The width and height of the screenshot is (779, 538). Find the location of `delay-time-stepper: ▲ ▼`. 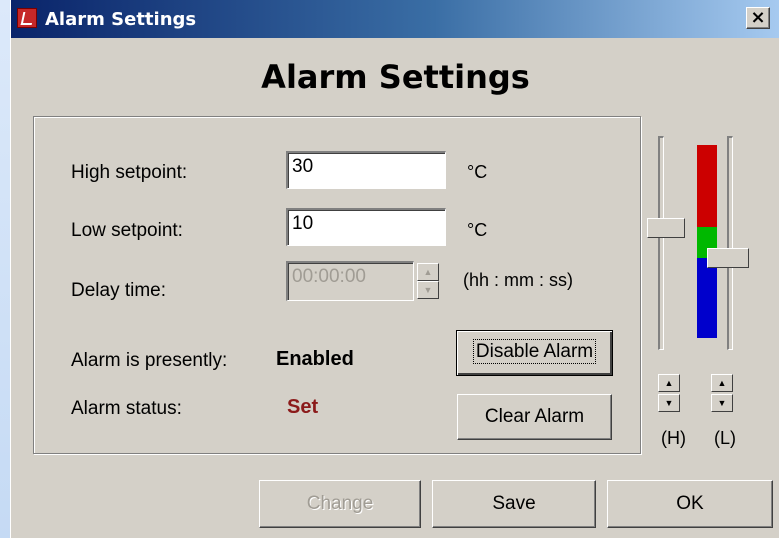

delay-time-stepper: ▲ ▼ is located at coordinates (428, 281).